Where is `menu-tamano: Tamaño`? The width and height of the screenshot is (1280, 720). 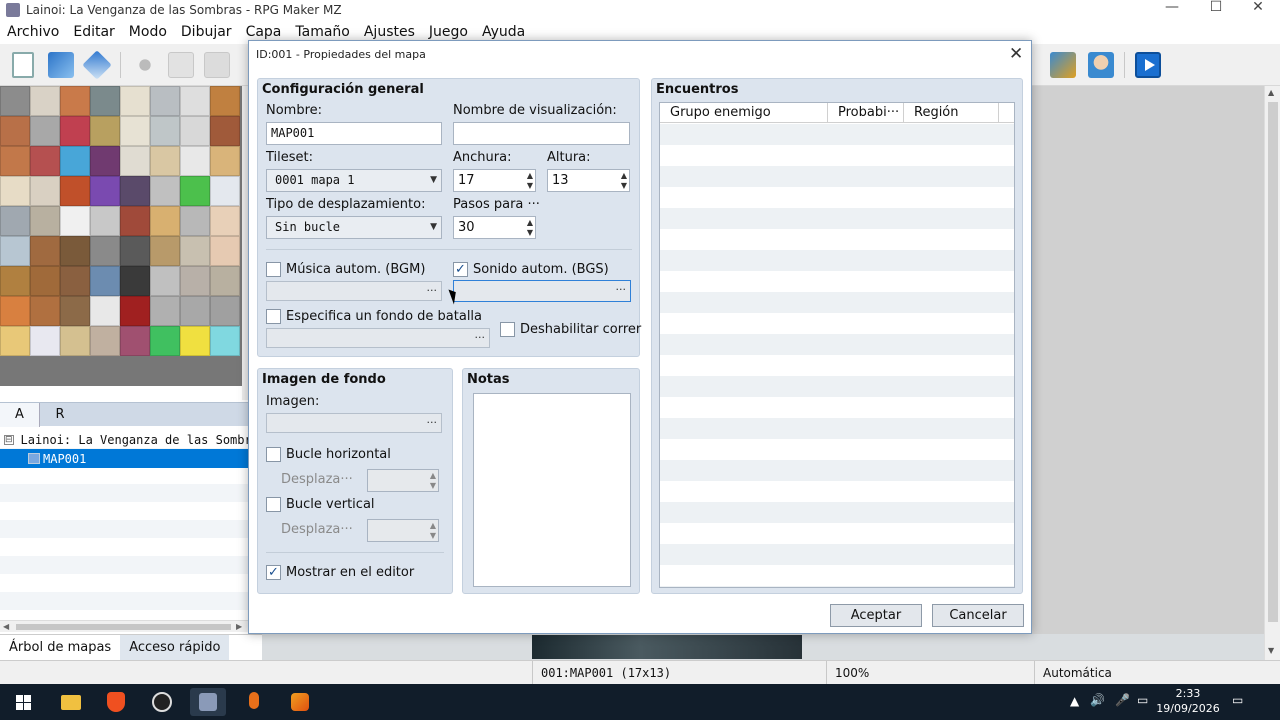 menu-tamano: Tamaño is located at coordinates (322, 32).